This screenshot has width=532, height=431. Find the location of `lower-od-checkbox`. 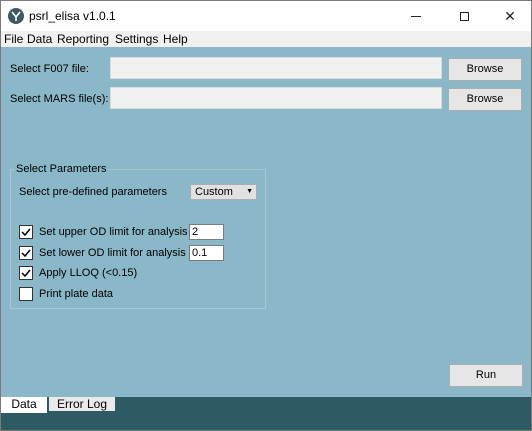

lower-od-checkbox is located at coordinates (26, 253).